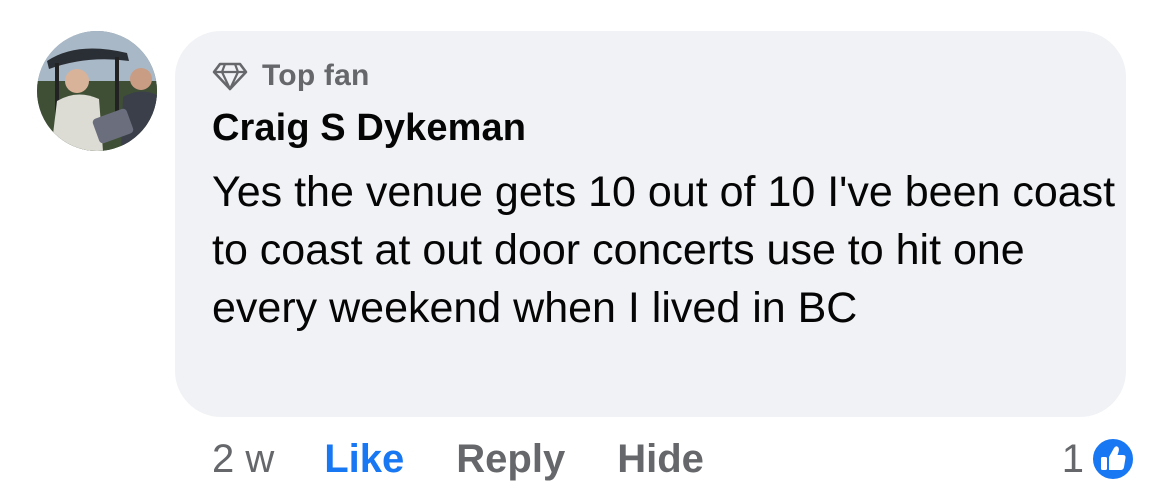 This screenshot has width=1170, height=490. What do you see at coordinates (230, 76) in the screenshot?
I see `diamond-icon` at bounding box center [230, 76].